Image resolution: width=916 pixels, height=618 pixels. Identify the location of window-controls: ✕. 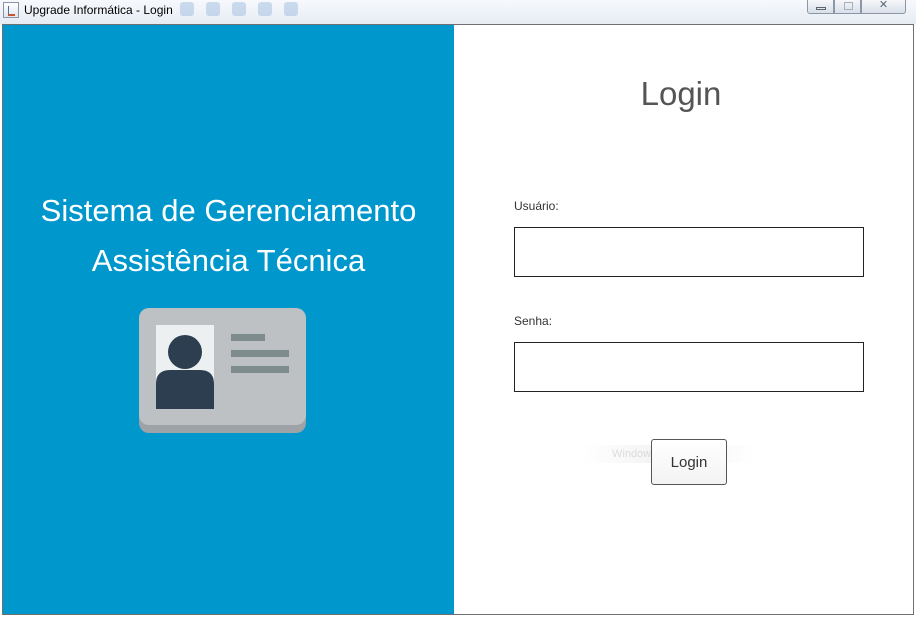
(856, 7).